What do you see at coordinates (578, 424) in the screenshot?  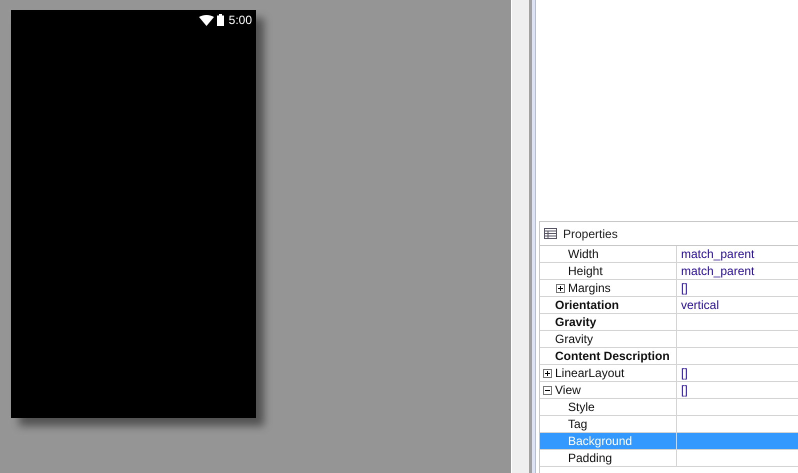 I see `property-name: Tag` at bounding box center [578, 424].